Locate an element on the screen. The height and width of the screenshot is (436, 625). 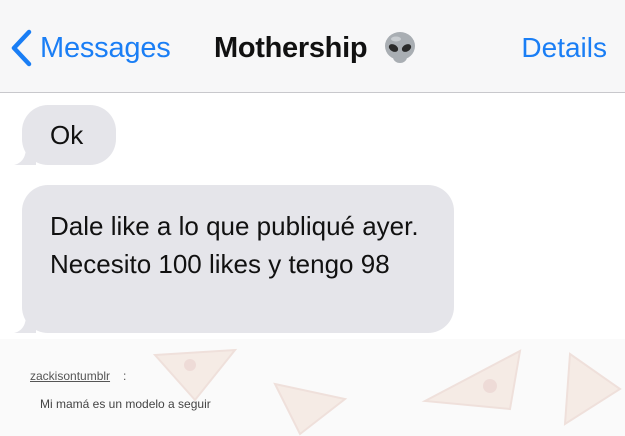
caption-quote: Mi mamá es un modelo a seguir is located at coordinates (125, 404).